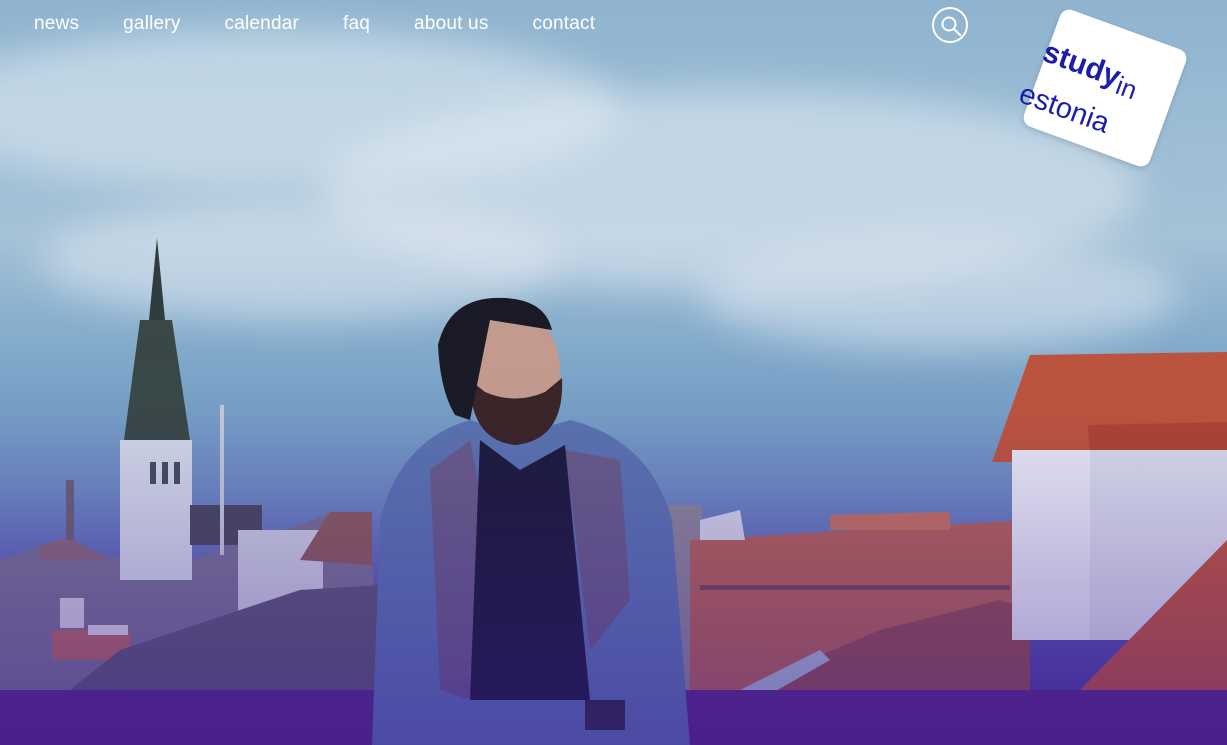  I want to click on nav-item-about-us: about us, so click(451, 24).